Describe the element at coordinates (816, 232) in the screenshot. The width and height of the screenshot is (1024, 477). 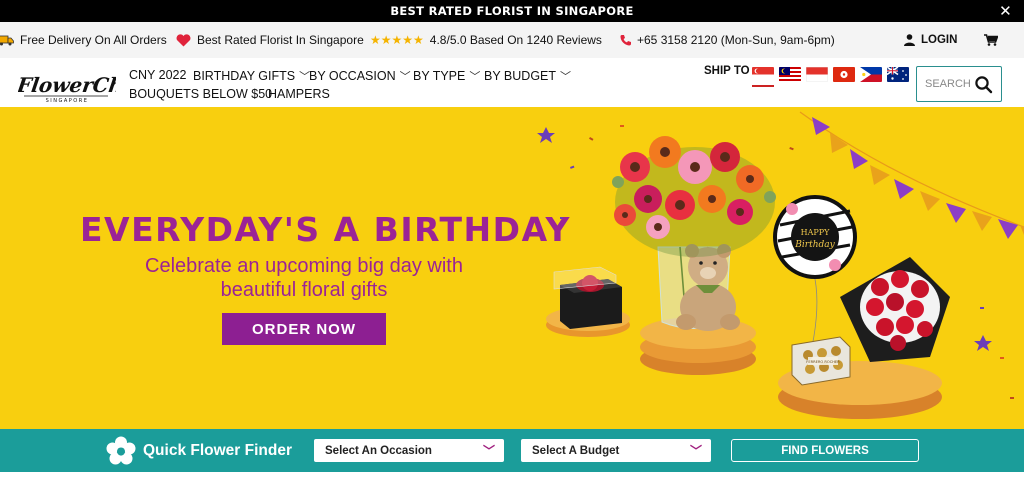
I see `balloon-text: HAPPY` at that location.